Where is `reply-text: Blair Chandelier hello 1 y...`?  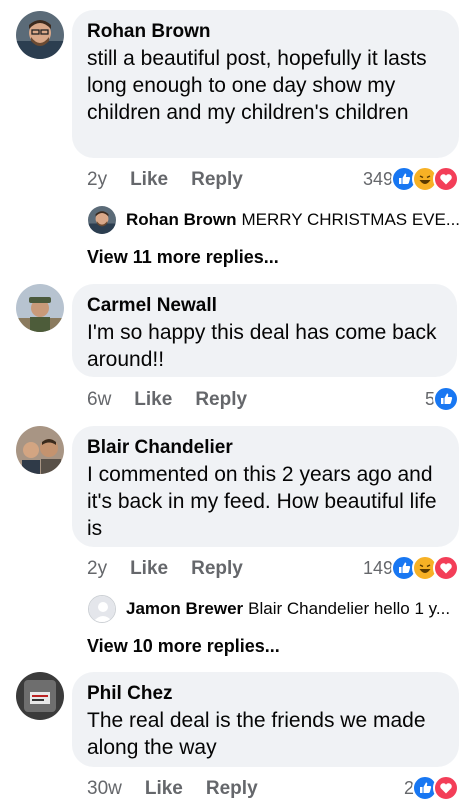 reply-text: Blair Chandelier hello 1 y... is located at coordinates (349, 608).